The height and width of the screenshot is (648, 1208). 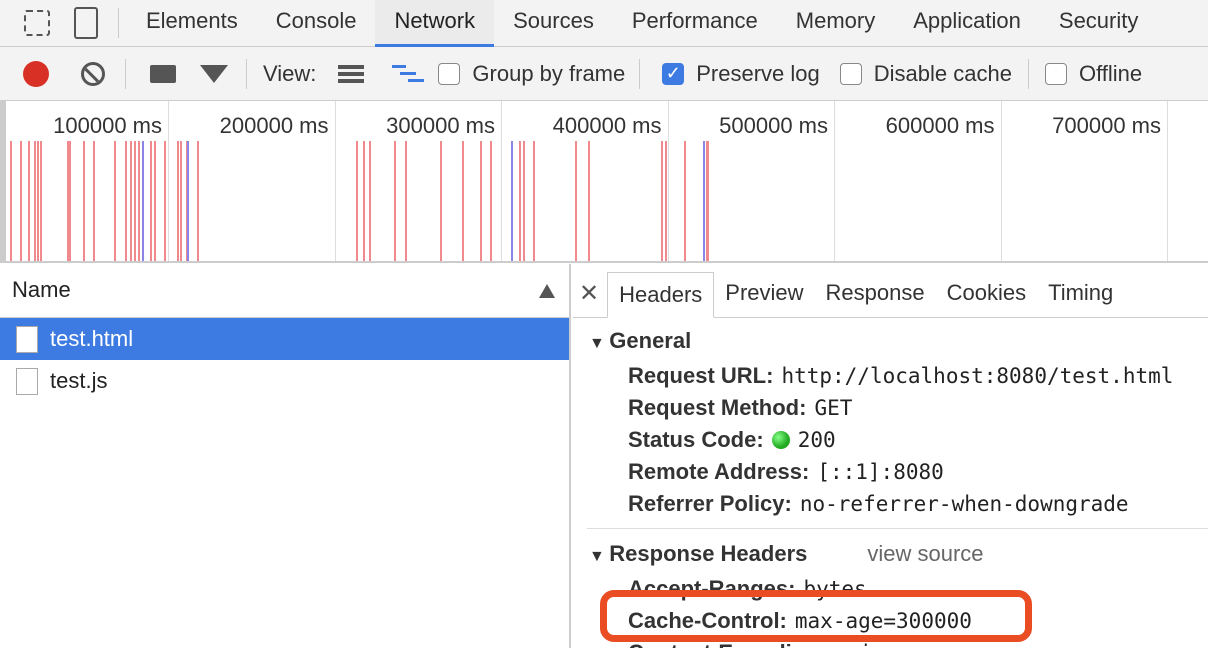 I want to click on record-icon, so click(x=36, y=73).